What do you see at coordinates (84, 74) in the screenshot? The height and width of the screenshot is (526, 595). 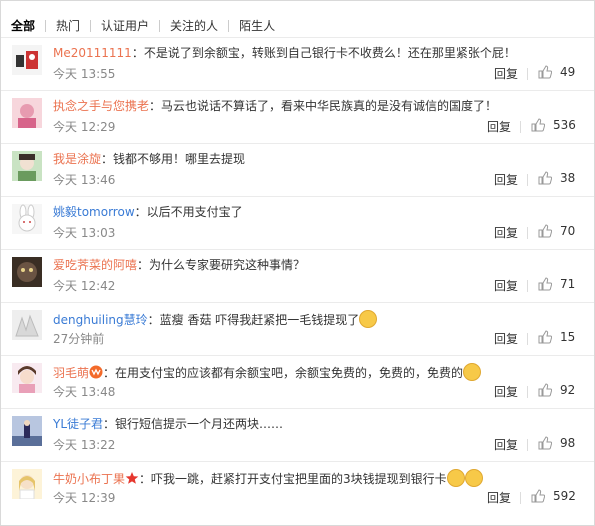 I see `comment-time: 今天 13:55` at bounding box center [84, 74].